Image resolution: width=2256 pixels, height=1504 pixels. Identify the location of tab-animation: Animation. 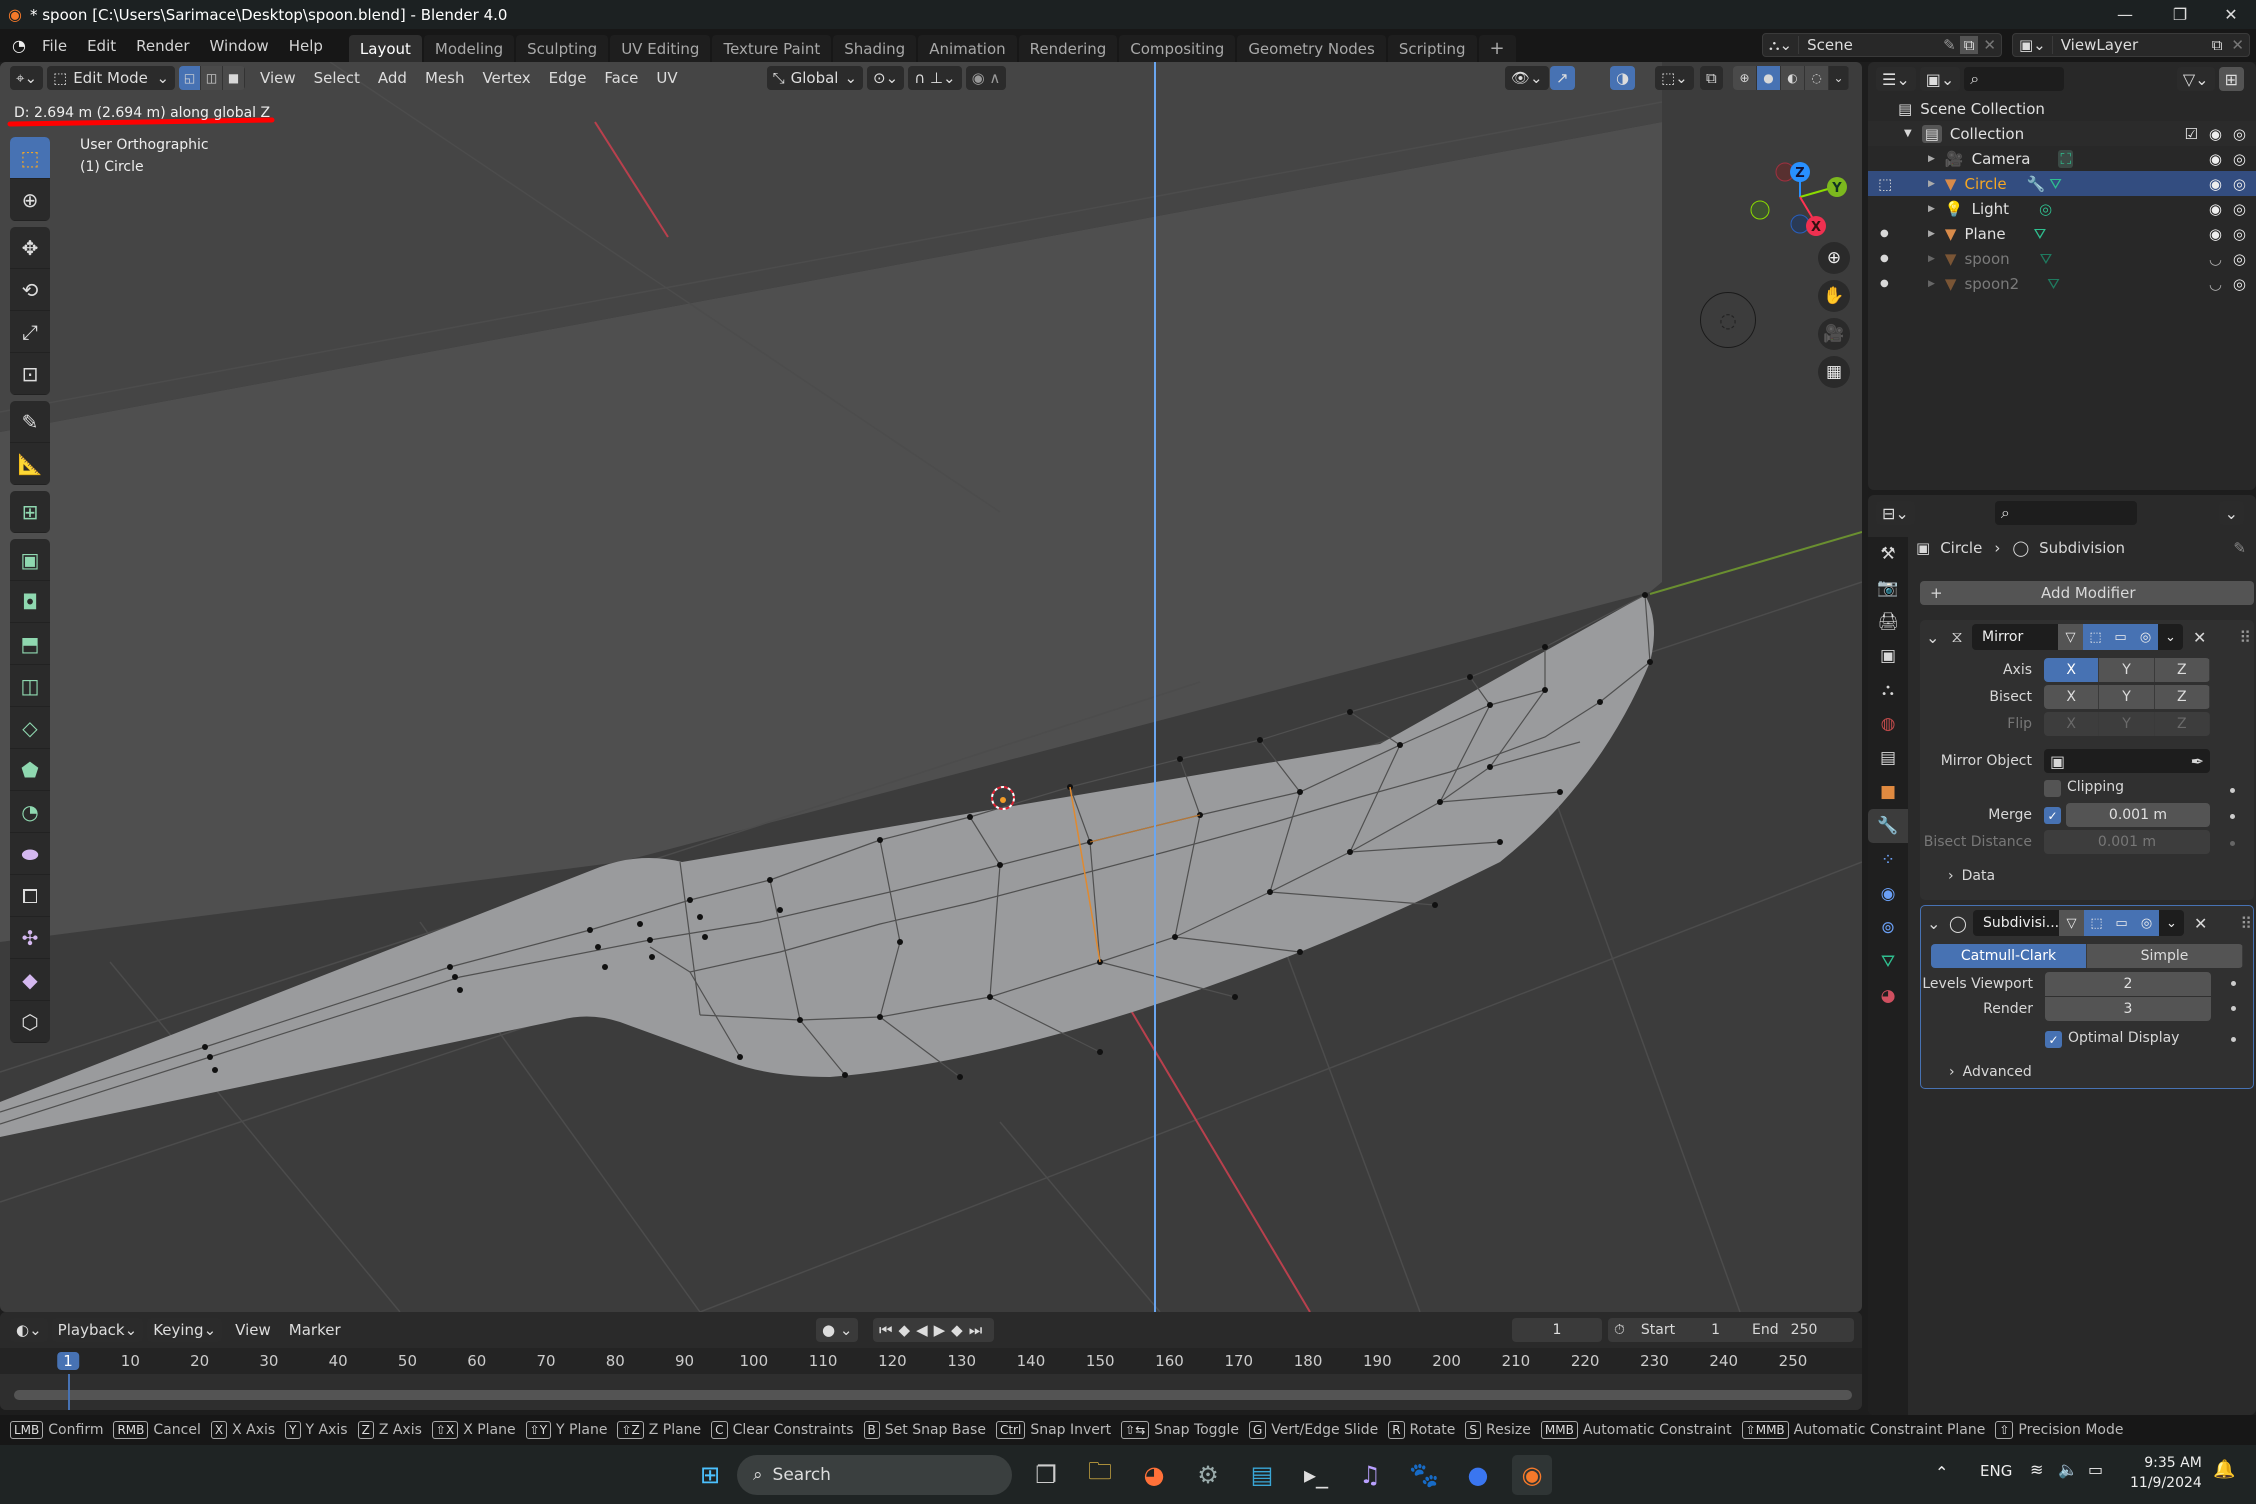
(967, 48).